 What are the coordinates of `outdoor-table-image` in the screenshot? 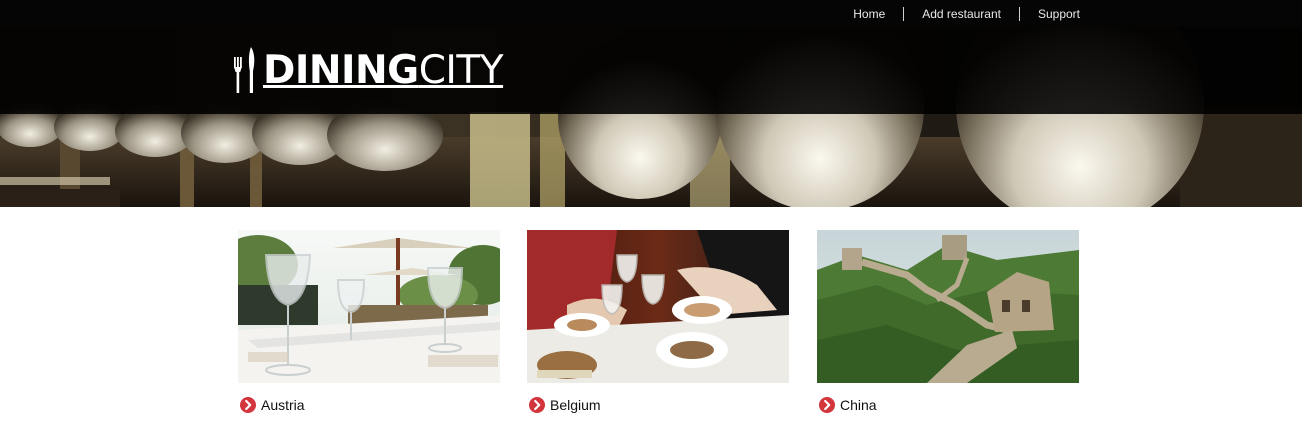 It's located at (369, 306).